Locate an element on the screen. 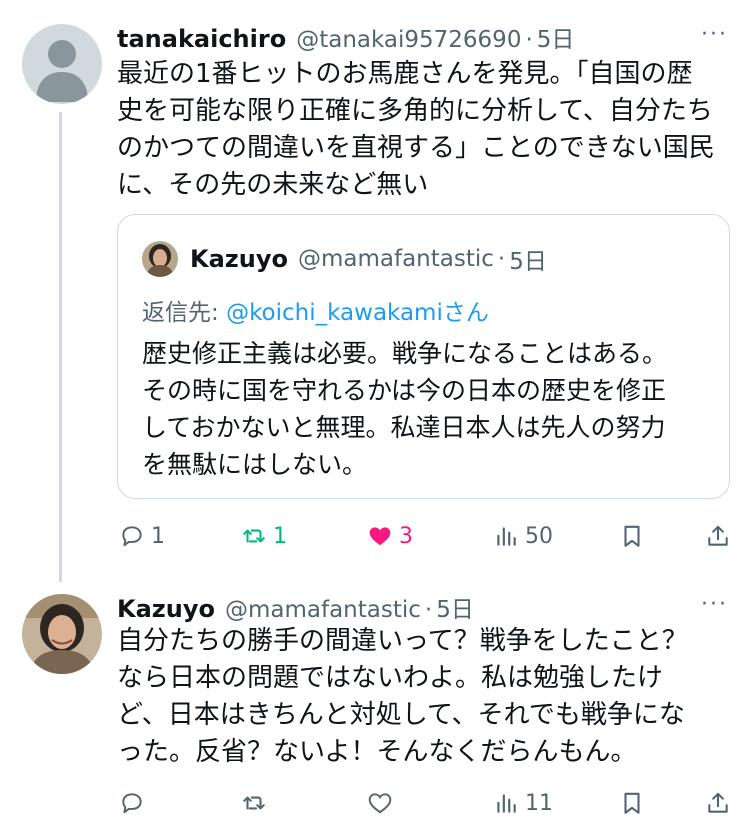 The width and height of the screenshot is (750, 835). view-count: 11 is located at coordinates (539, 803).